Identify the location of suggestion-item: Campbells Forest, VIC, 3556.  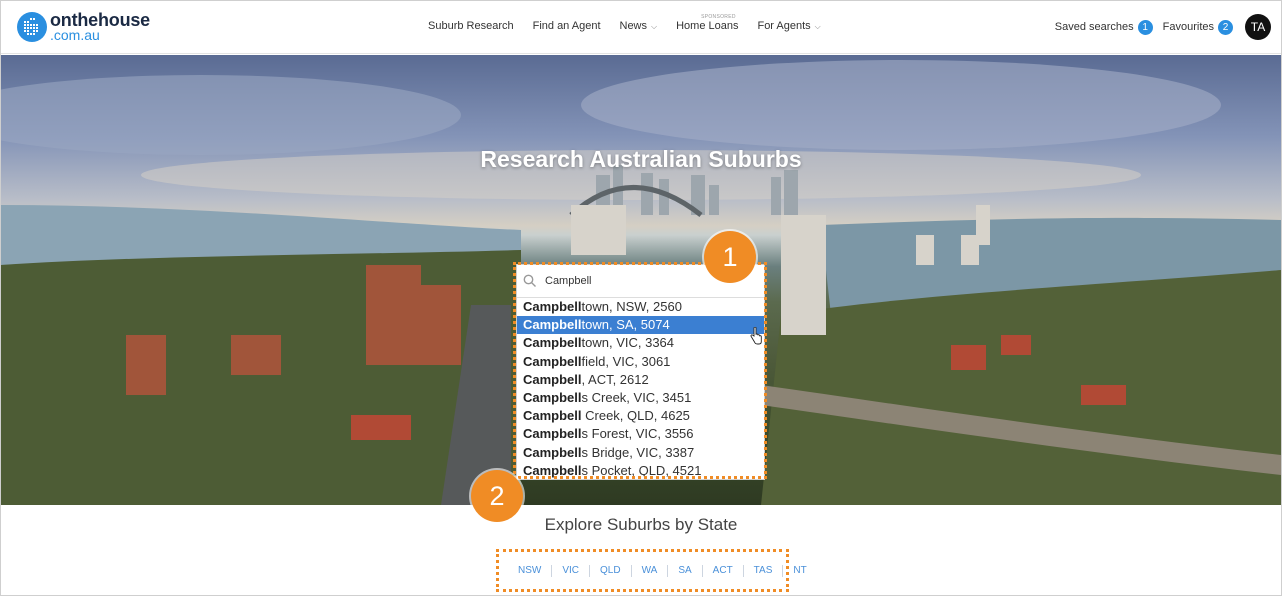
(640, 434).